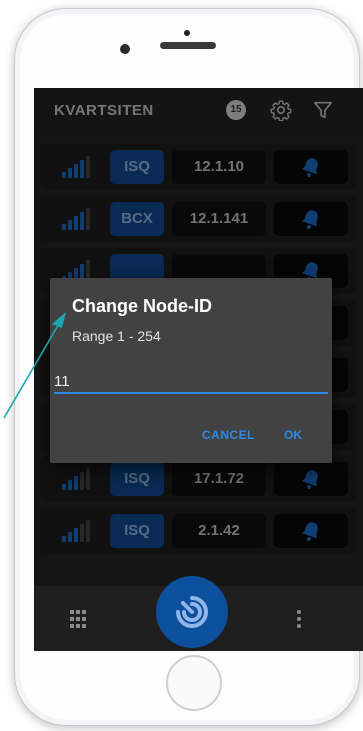 The height and width of the screenshot is (731, 363). Describe the element at coordinates (293, 435) in the screenshot. I see `ok-button: OK` at that location.